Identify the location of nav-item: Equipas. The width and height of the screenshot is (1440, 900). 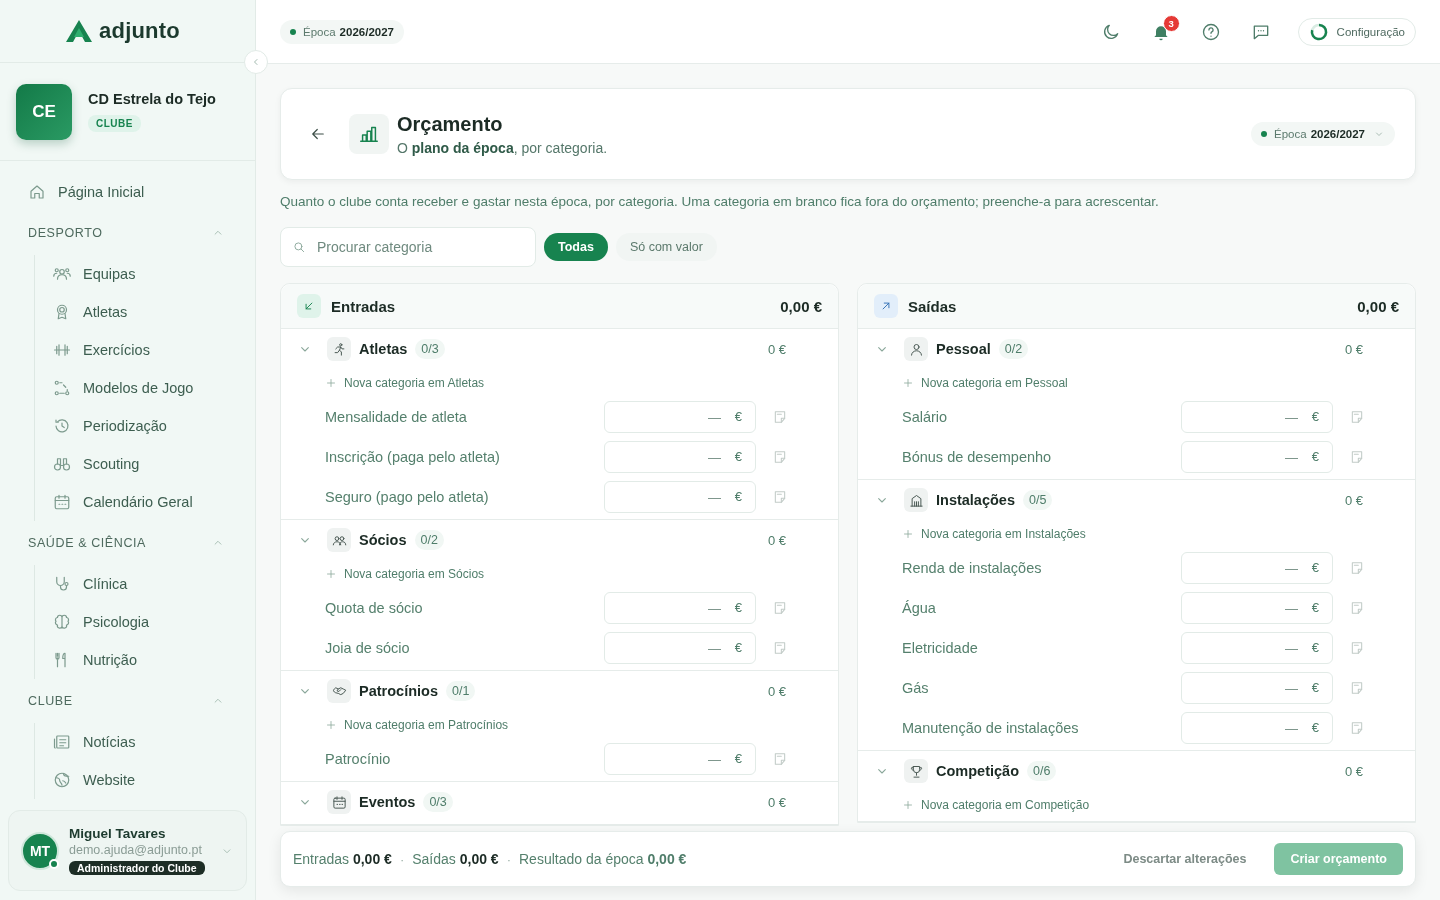
(144, 274).